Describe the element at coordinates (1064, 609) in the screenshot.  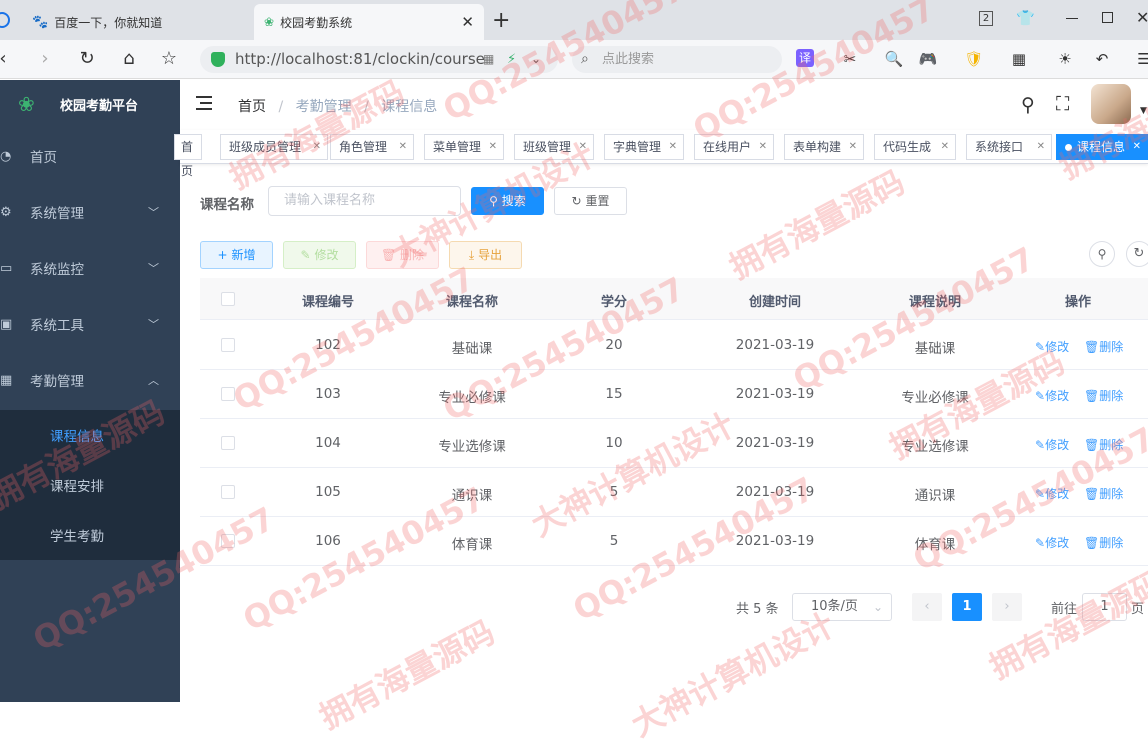
I see `goto-label: 前往` at that location.